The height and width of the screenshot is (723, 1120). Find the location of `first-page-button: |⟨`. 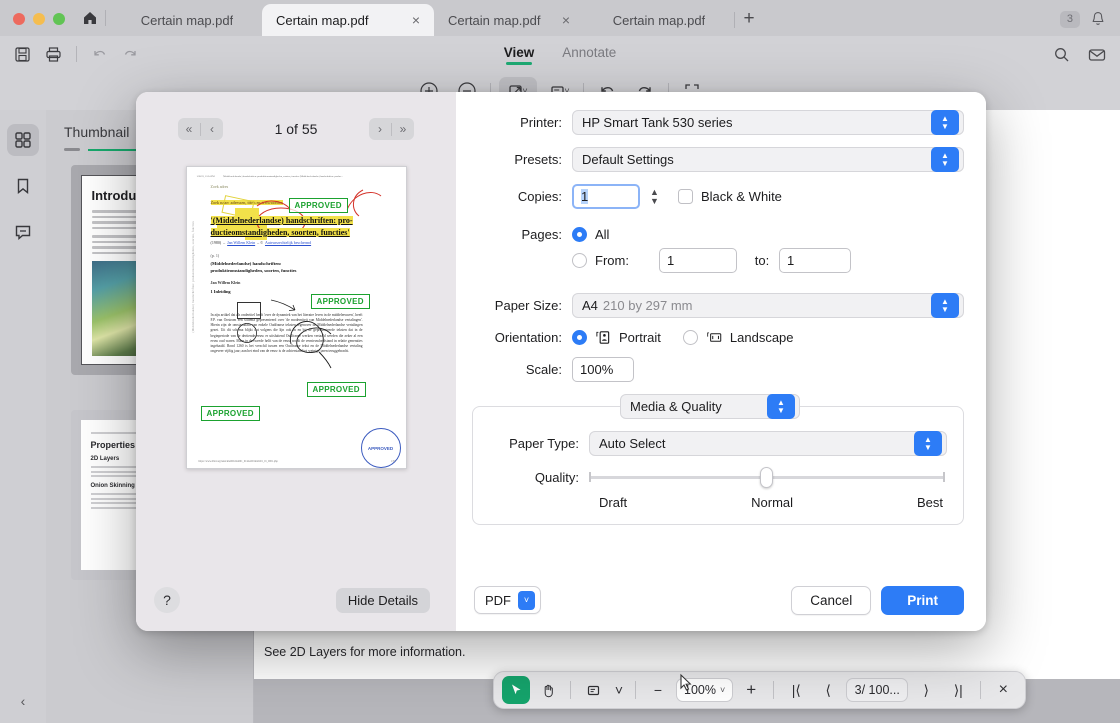

first-page-button: |⟨ is located at coordinates (796, 690).